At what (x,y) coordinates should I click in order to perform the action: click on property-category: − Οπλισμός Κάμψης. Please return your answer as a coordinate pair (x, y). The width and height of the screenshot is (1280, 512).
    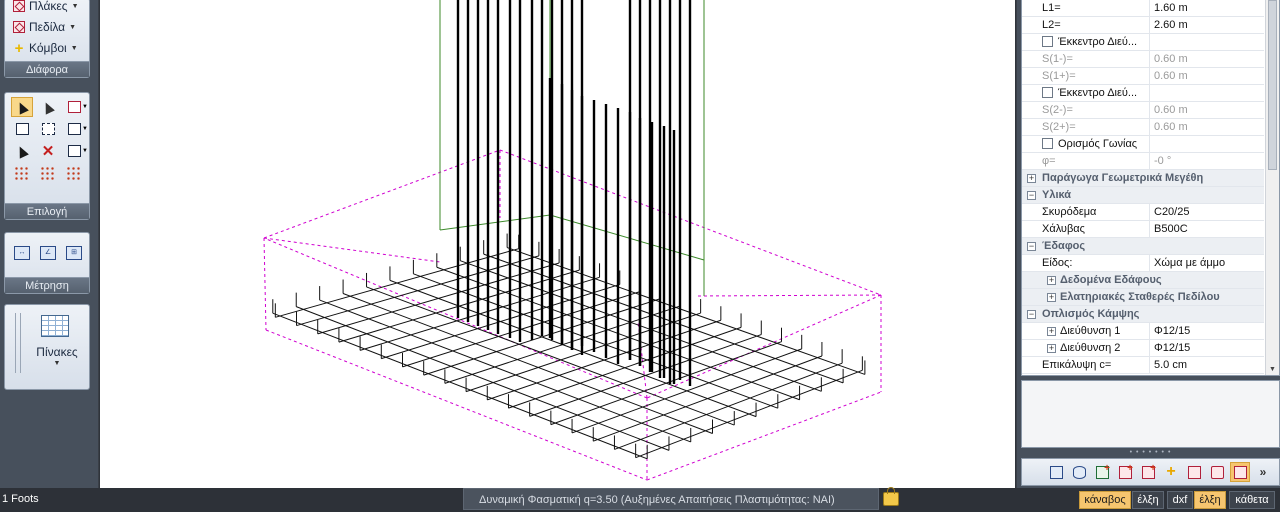
    Looking at the image, I should click on (1143, 314).